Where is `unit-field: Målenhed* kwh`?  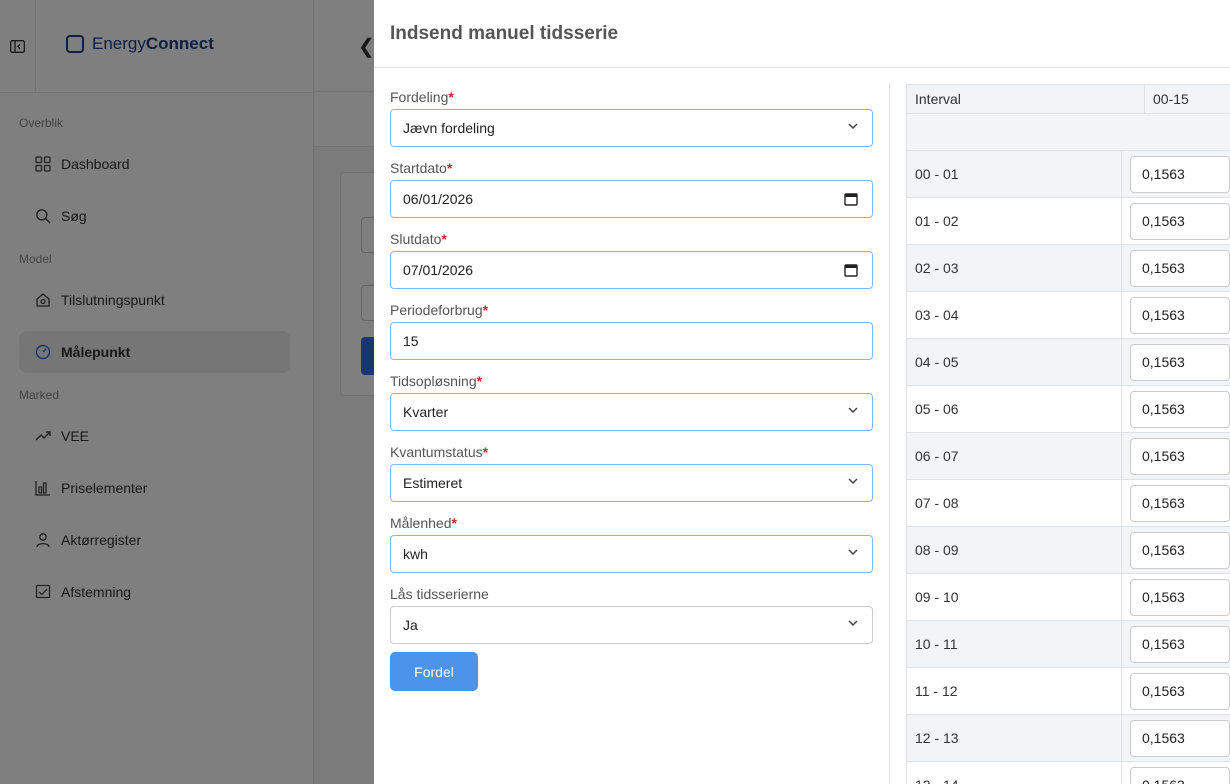
unit-field: Målenhed* kwh is located at coordinates (631, 545).